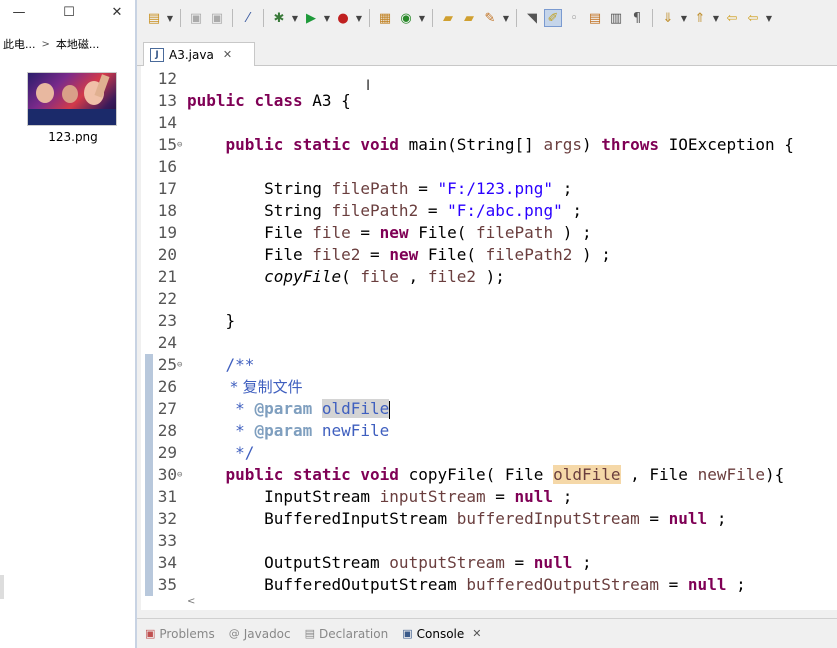  I want to click on save-all-icon: ▣, so click(217, 18).